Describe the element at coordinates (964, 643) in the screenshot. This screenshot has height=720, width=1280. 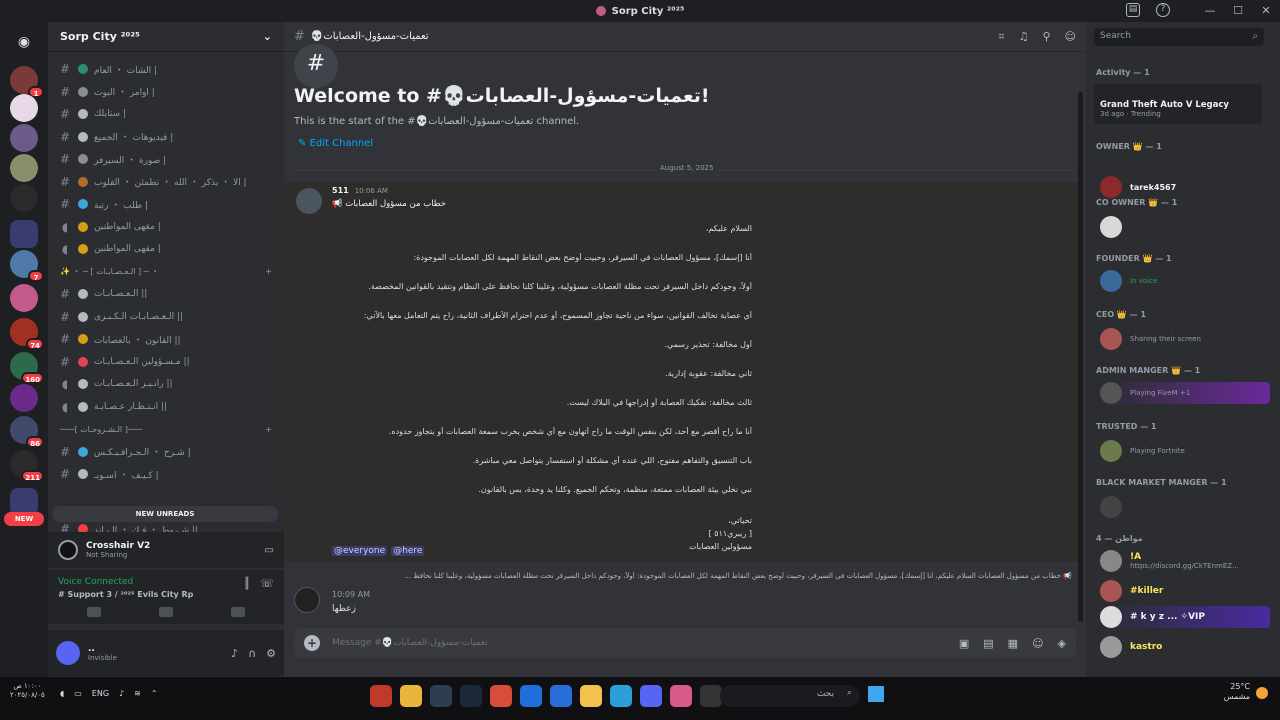
I see `gift-icon: ▣` at that location.